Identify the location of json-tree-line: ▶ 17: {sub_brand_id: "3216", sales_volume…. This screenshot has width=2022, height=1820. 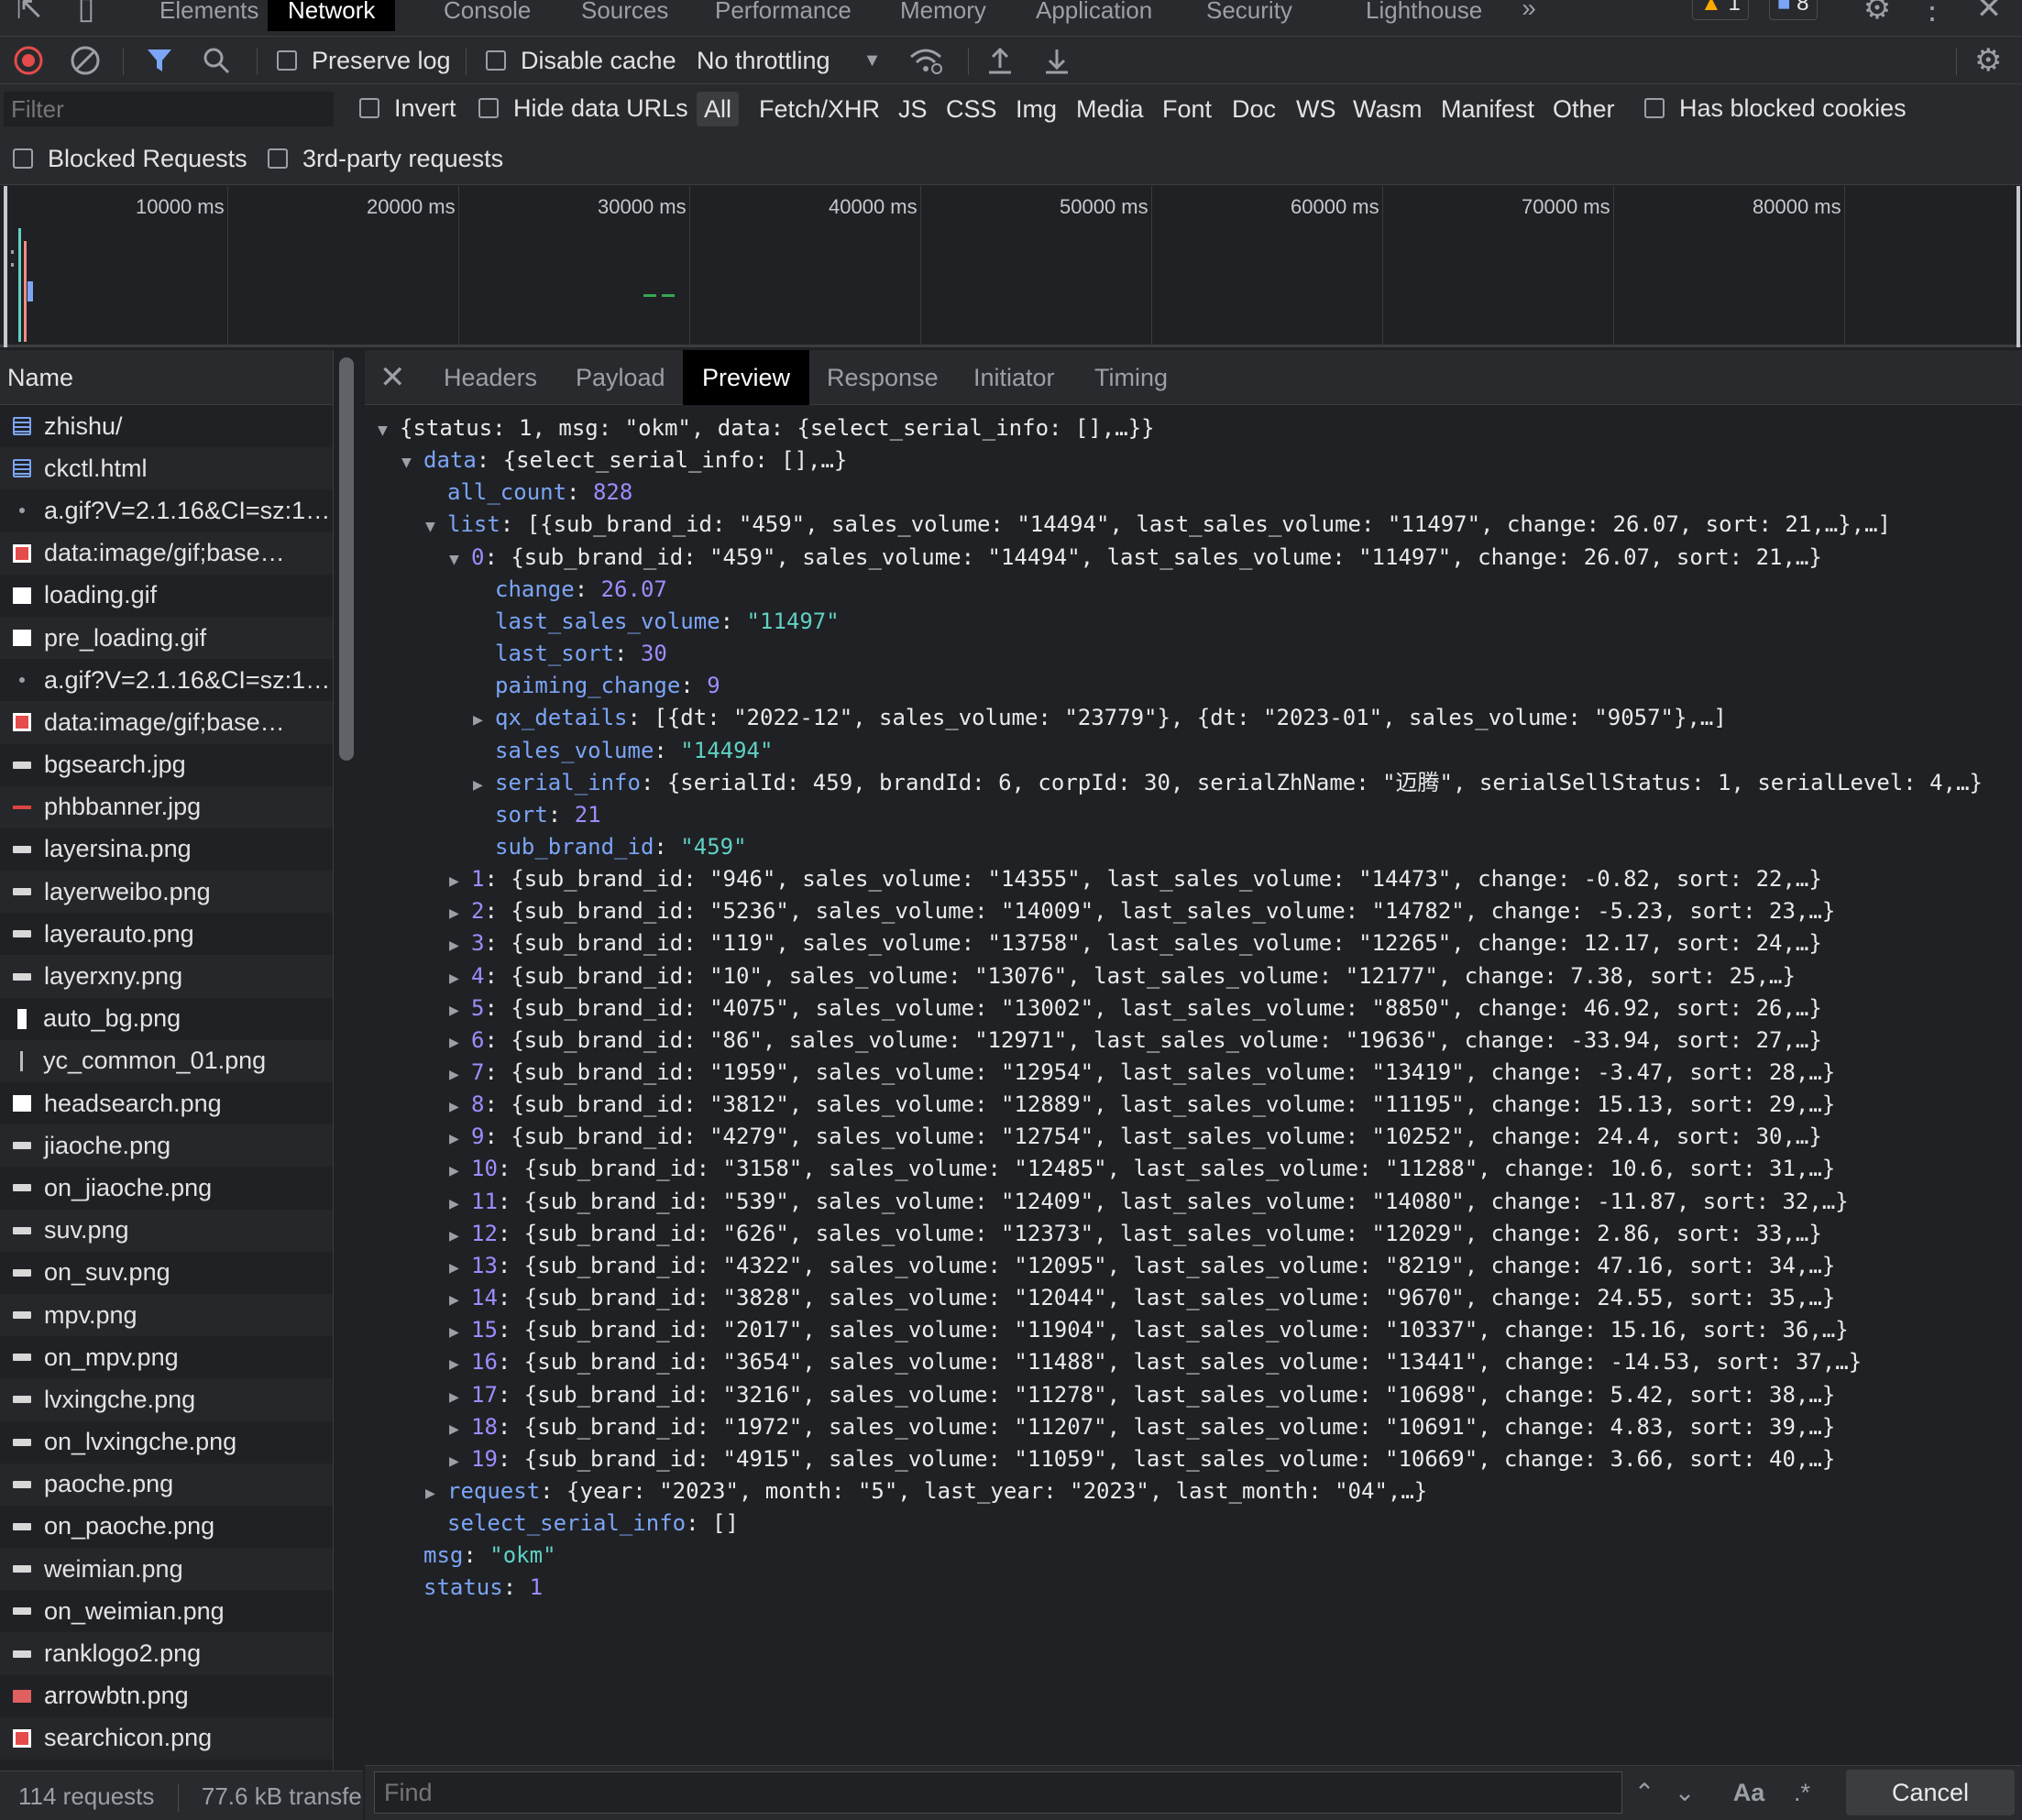
(1142, 1395).